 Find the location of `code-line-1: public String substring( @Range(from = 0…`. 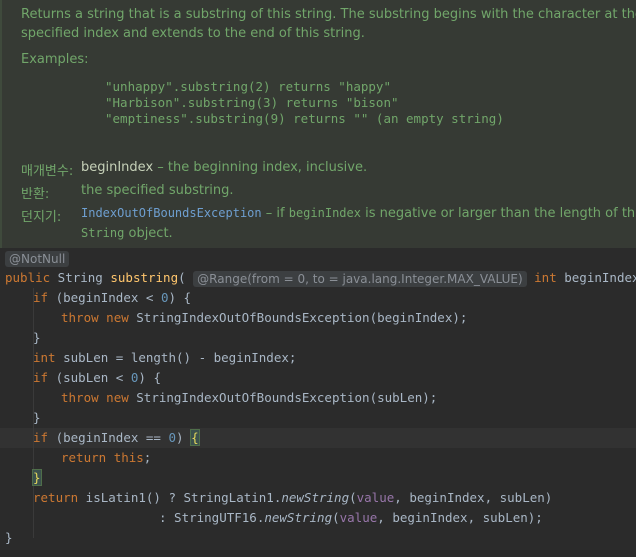

code-line-1: public String substring( @Range(from = 0… is located at coordinates (320, 278).